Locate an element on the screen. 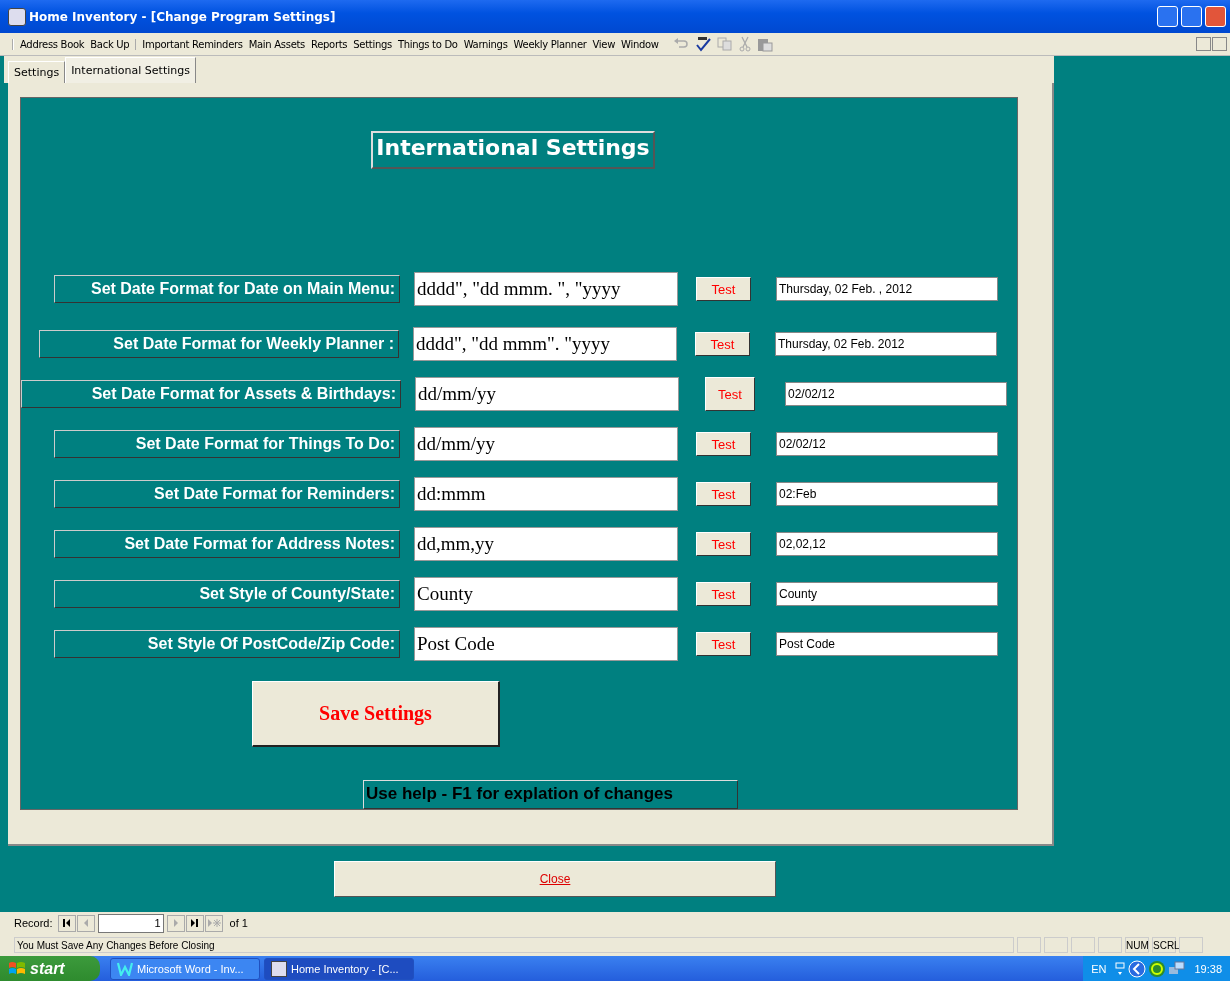 Image resolution: width=1230 pixels, height=981 pixels. clock: 19:38 is located at coordinates (1208, 968).